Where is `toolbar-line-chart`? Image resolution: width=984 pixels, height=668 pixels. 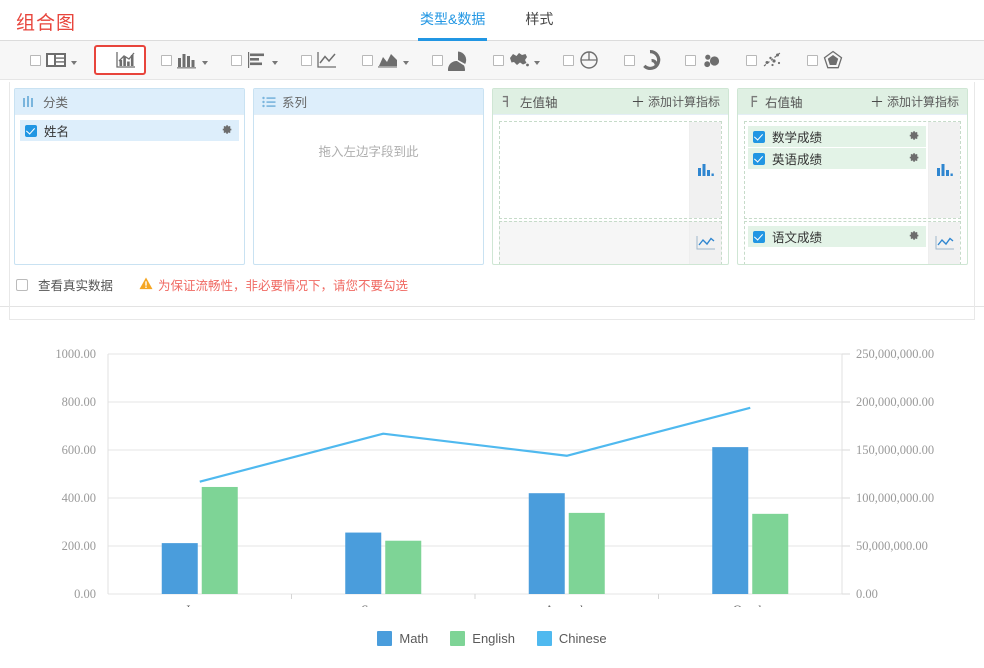
toolbar-line-chart is located at coordinates (321, 60).